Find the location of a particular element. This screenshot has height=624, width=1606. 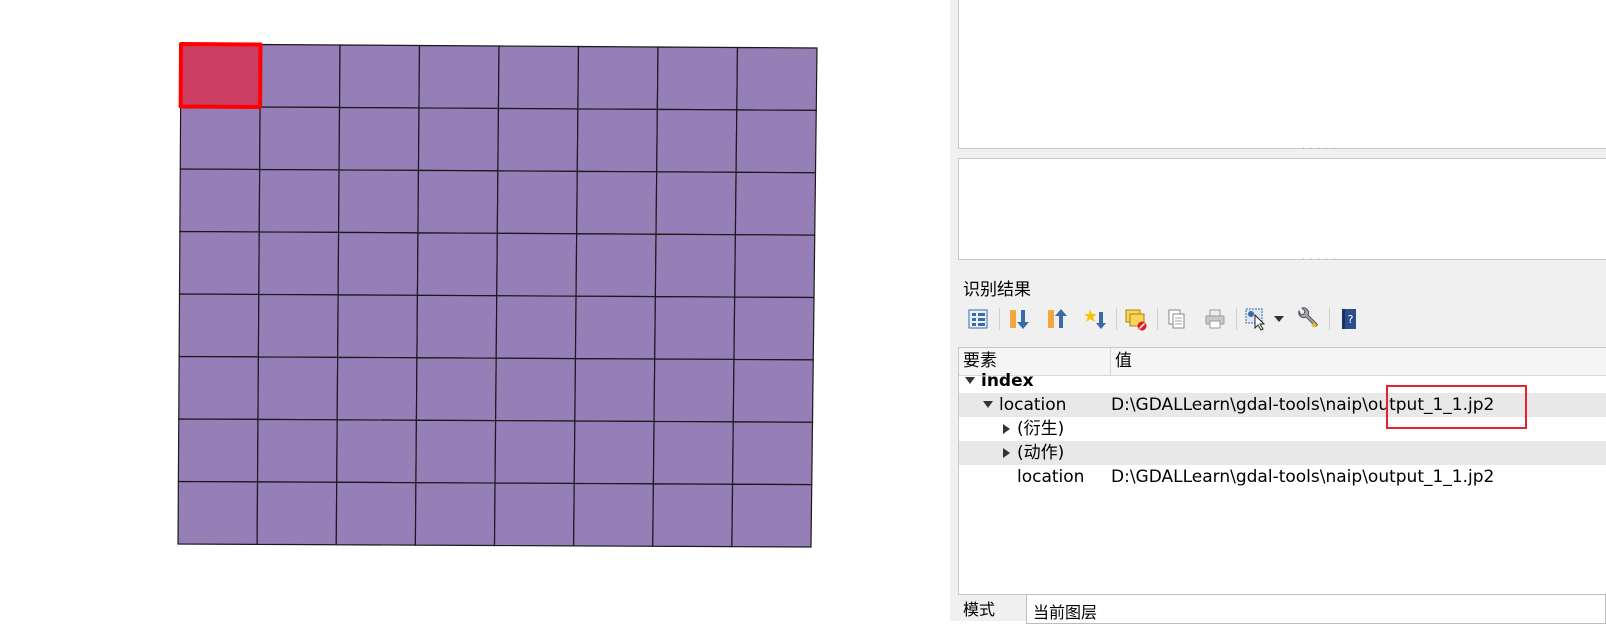

identify-toolbar: ? is located at coordinates (1167, 319).